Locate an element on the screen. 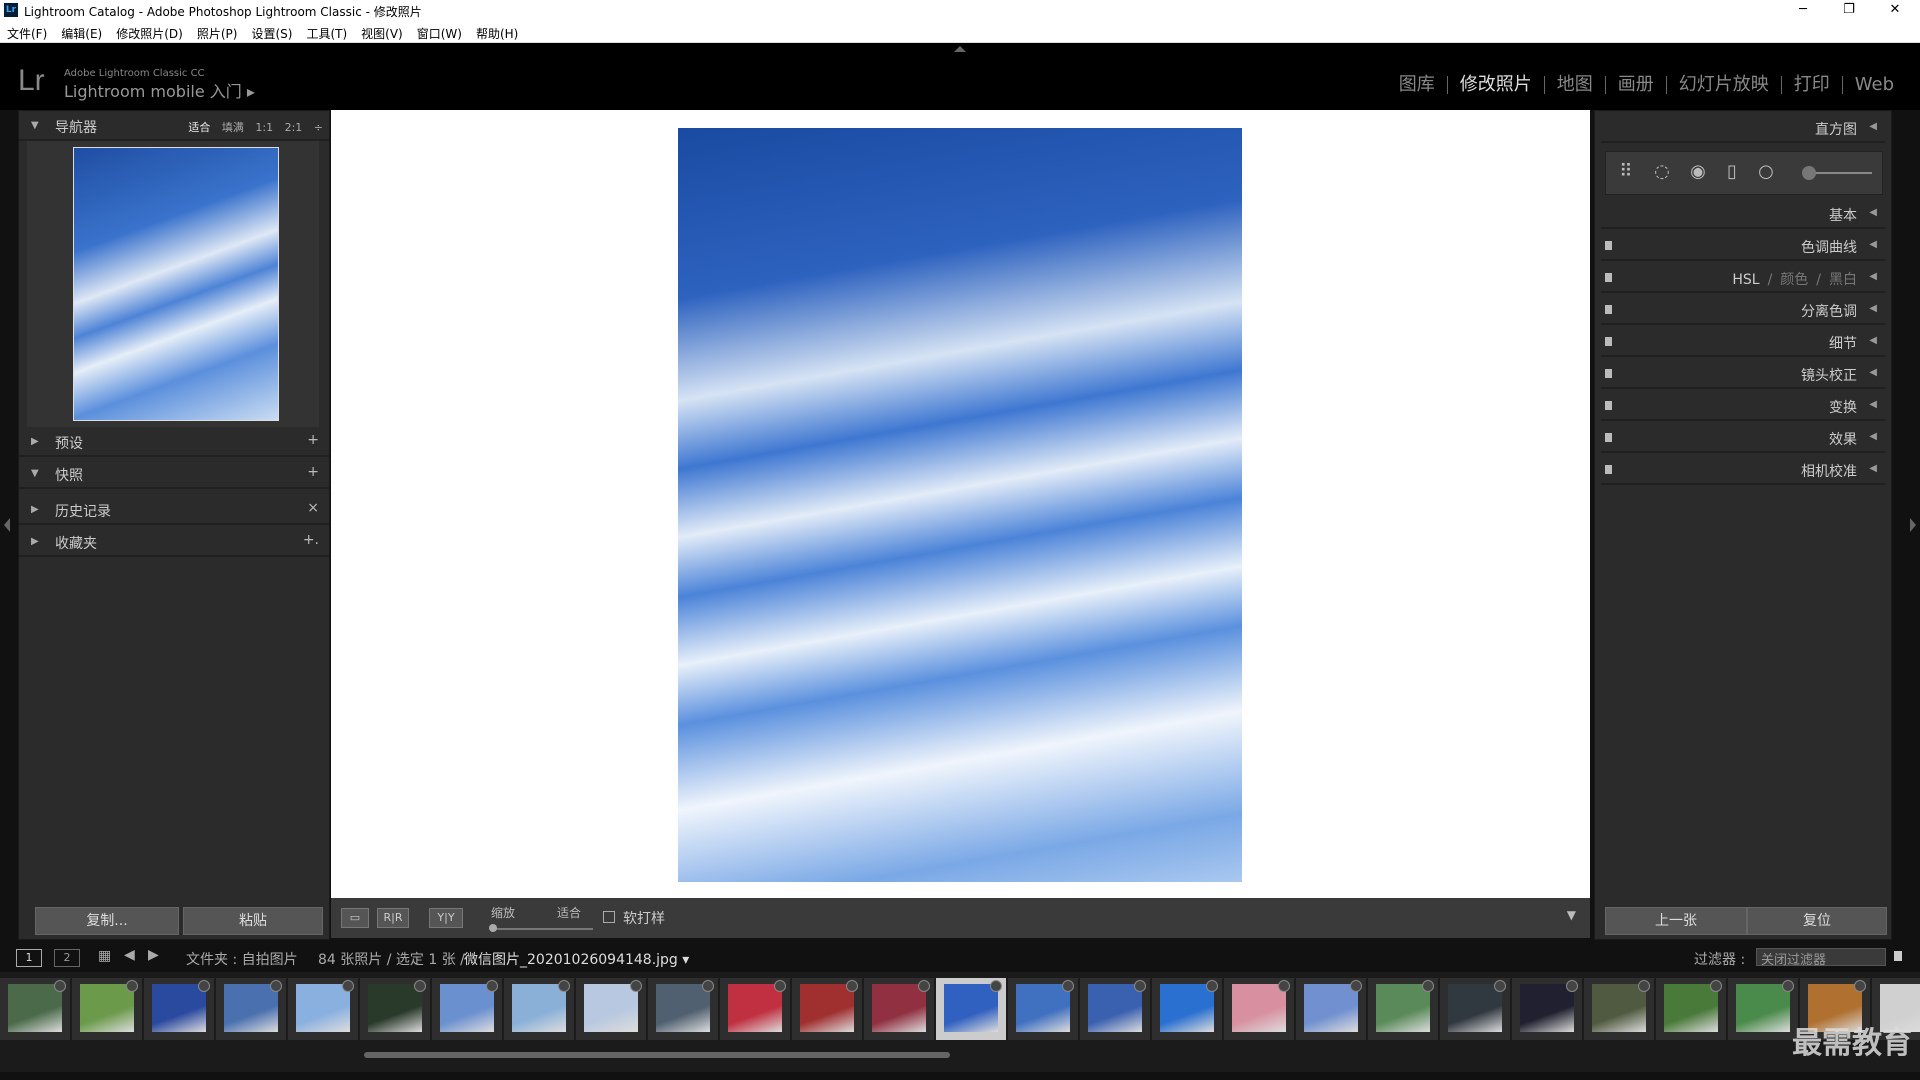 This screenshot has height=1080, width=1920. restore-button: ❐ is located at coordinates (1849, 11).